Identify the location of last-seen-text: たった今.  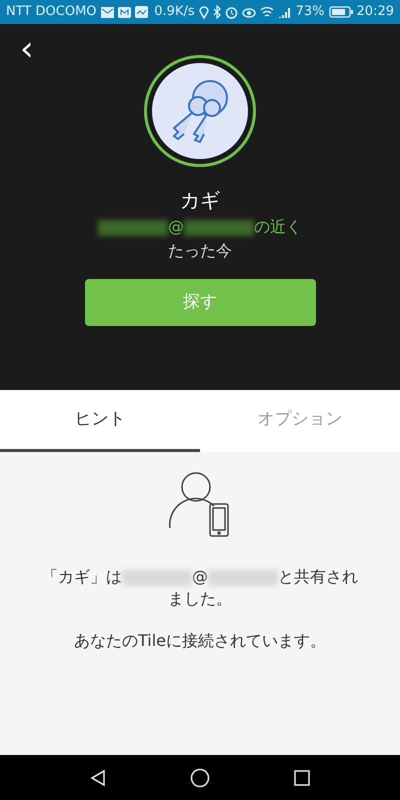
(200, 251).